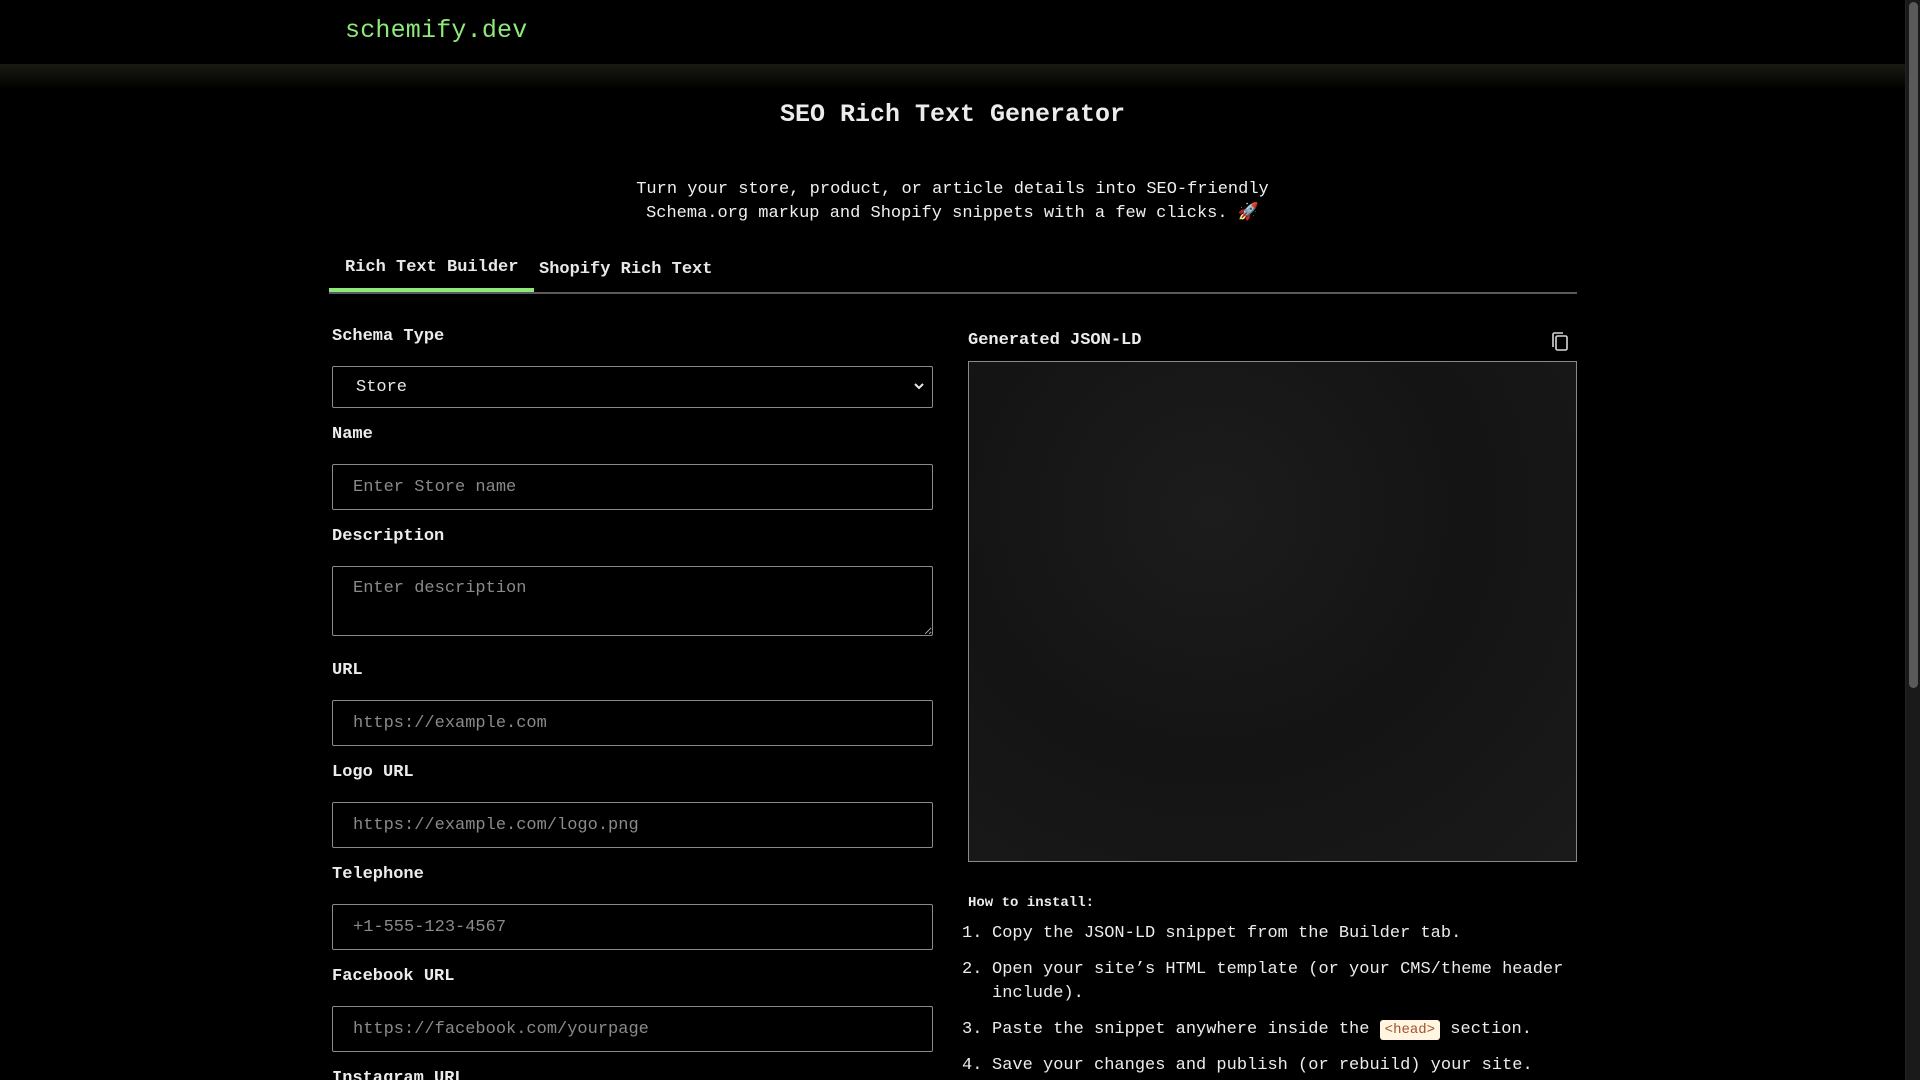 Image resolution: width=1920 pixels, height=1080 pixels. I want to click on brand-logo-link: schemify.dev, so click(436, 30).